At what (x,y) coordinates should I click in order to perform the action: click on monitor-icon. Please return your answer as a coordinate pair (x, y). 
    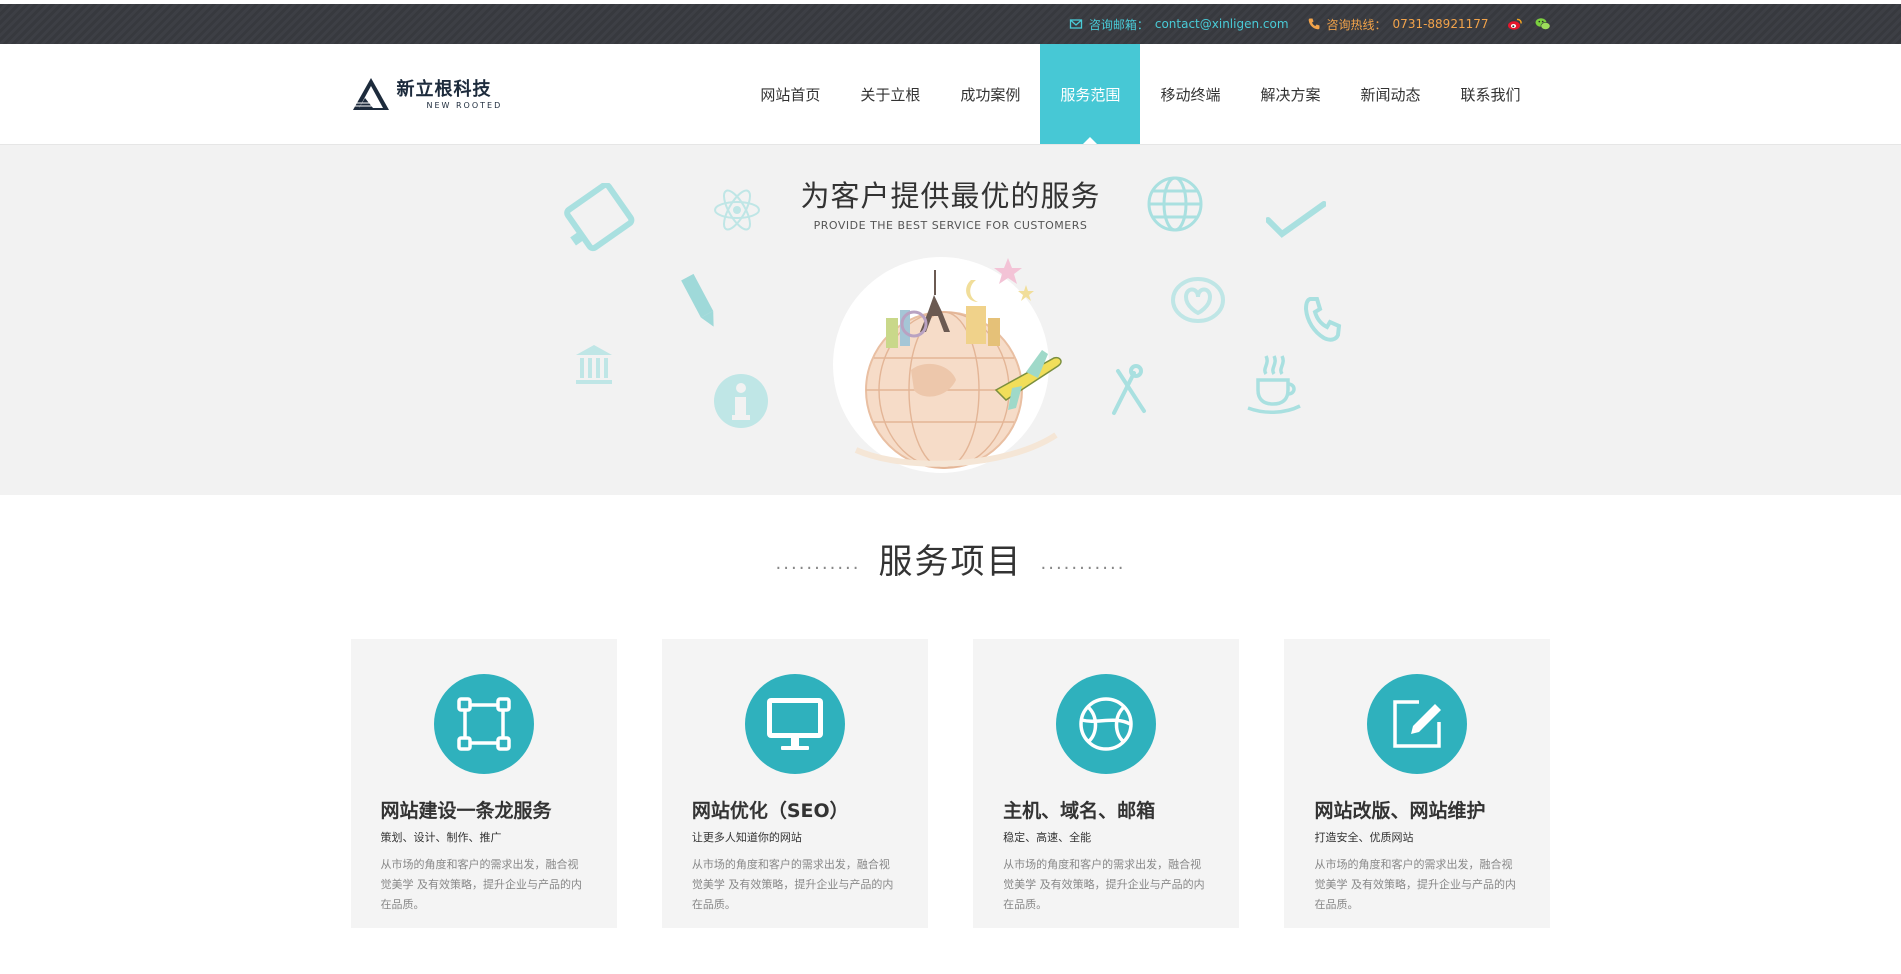
    Looking at the image, I should click on (794, 724).